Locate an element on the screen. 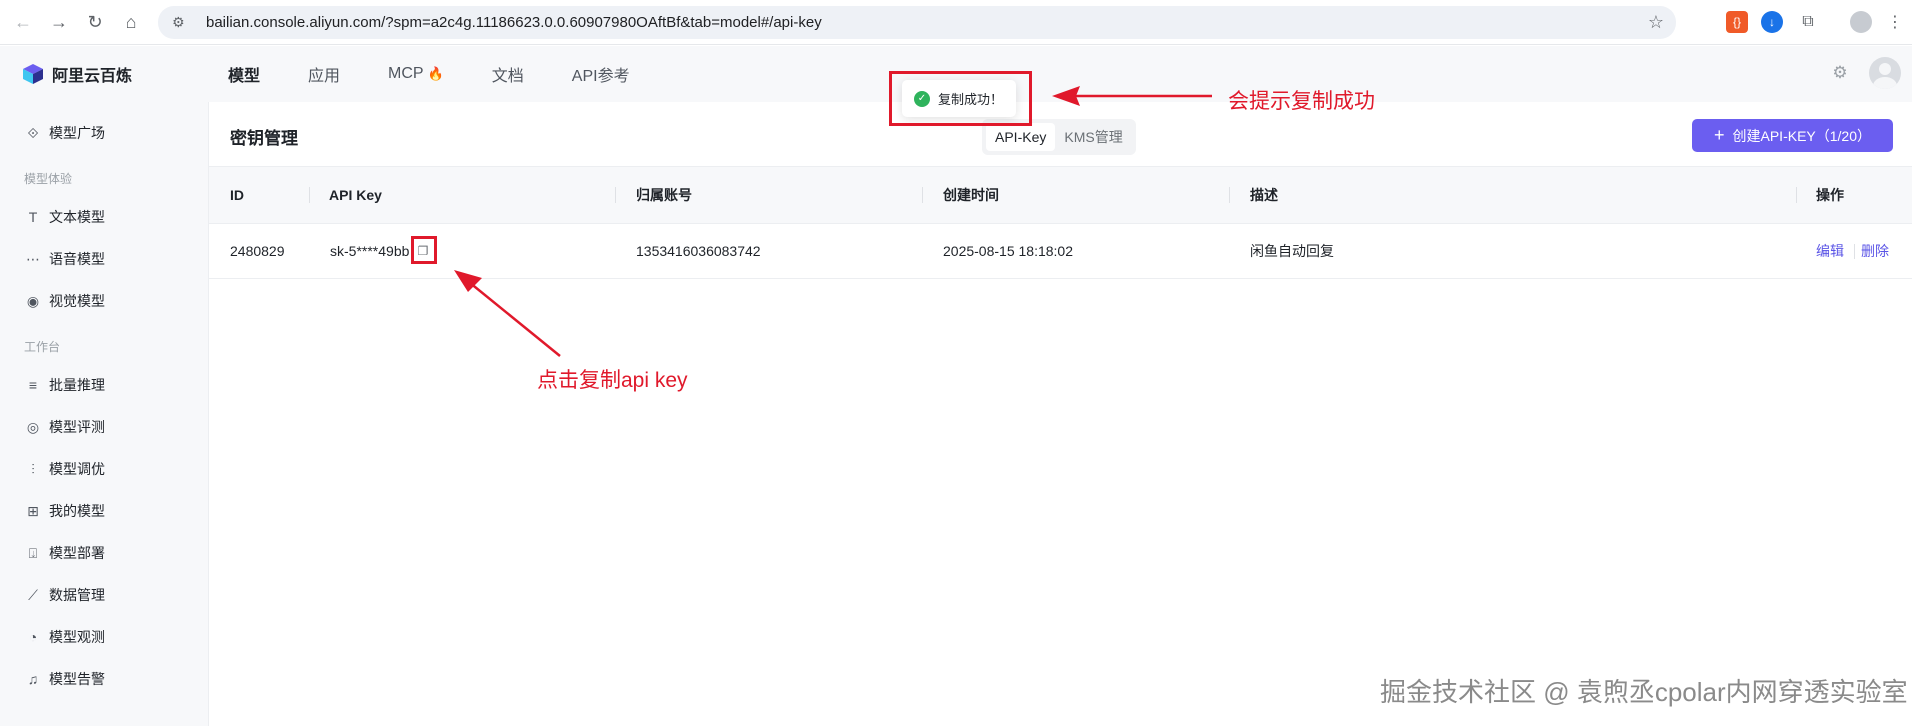  col-id: ID is located at coordinates (237, 195).